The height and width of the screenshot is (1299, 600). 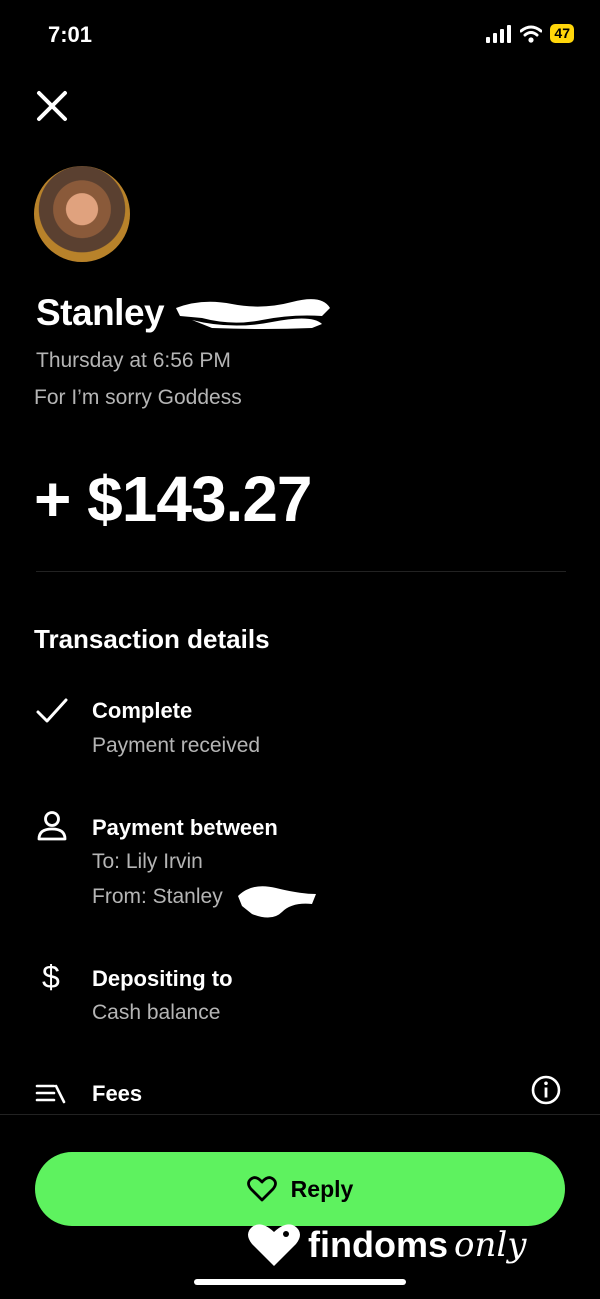 I want to click on info-icon, so click(x=546, y=1090).